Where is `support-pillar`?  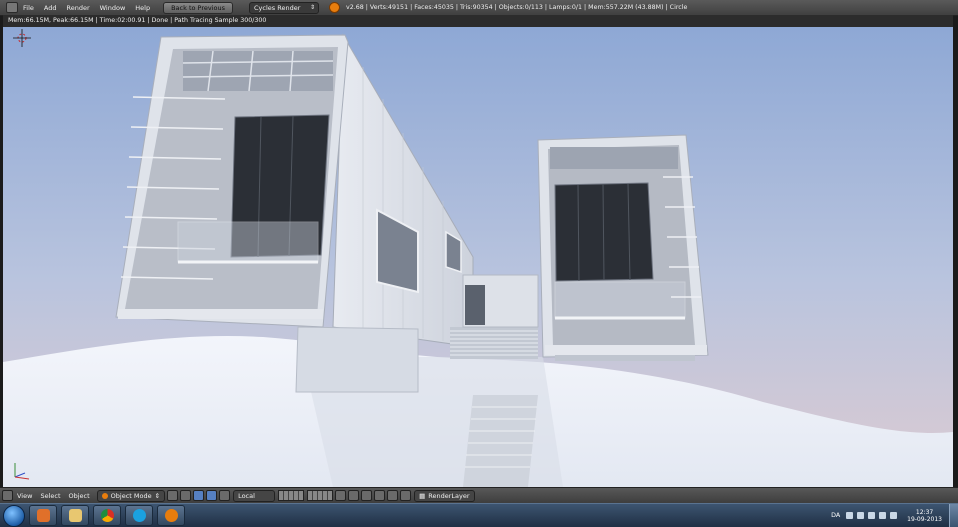 support-pillar is located at coordinates (357, 359).